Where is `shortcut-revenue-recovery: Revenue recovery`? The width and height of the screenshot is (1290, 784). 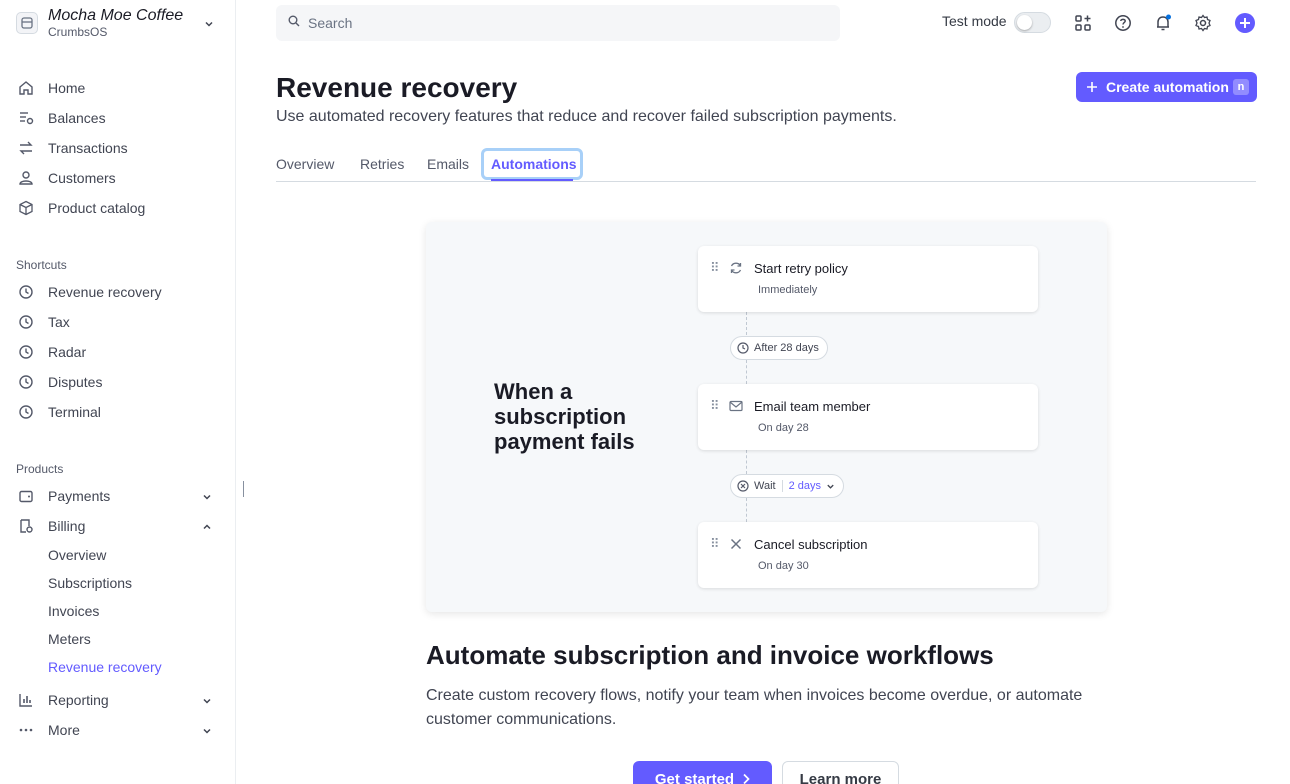
shortcut-revenue-recovery: Revenue recovery is located at coordinates (118, 292).